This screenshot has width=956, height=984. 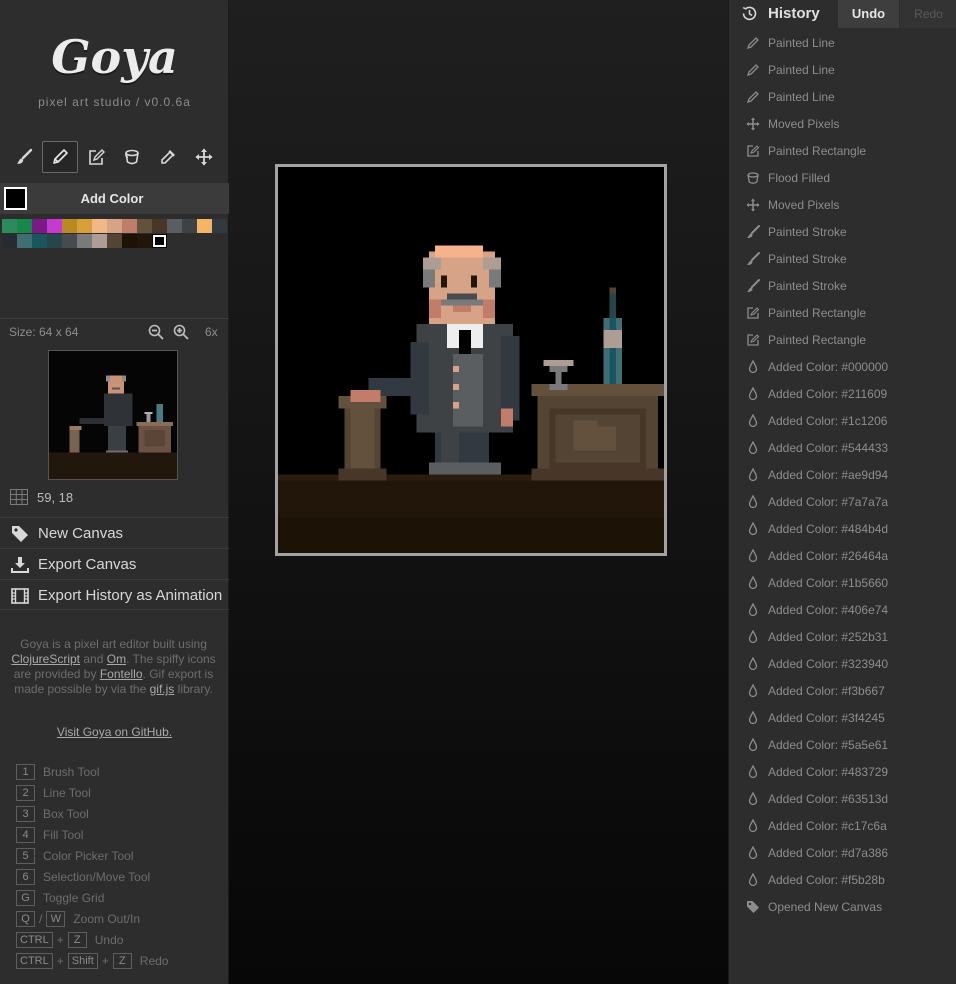 What do you see at coordinates (842, 852) in the screenshot?
I see `history-item: Added Color: #d7a386` at bounding box center [842, 852].